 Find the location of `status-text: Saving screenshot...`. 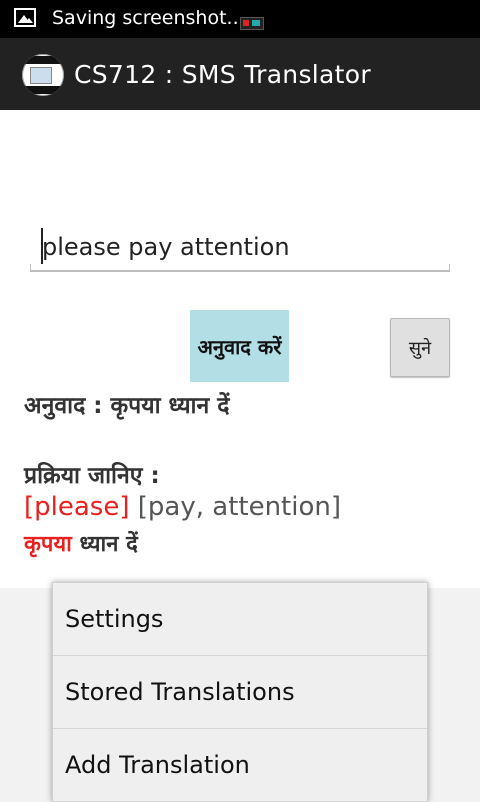

status-text: Saving screenshot... is located at coordinates (148, 18).